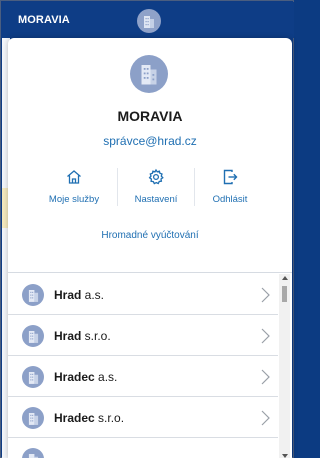 This screenshot has height=458, width=320. I want to click on top-bar: MORAVIA, so click(148, 20).